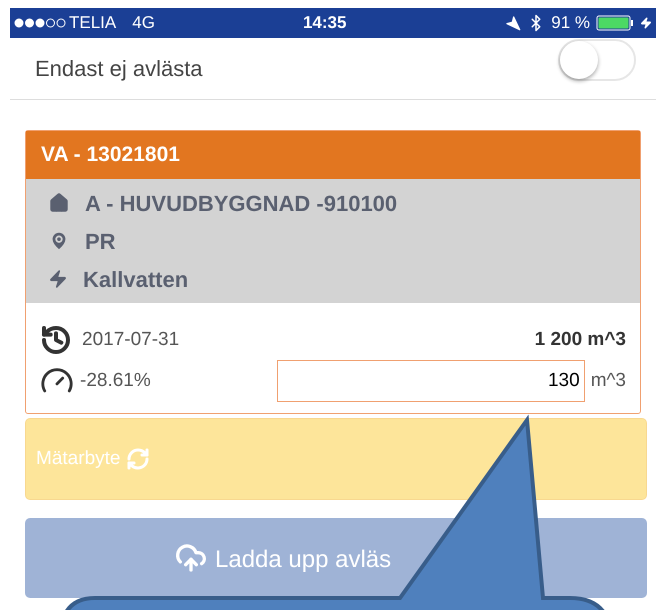 This screenshot has height=610, width=656. What do you see at coordinates (597, 59) in the screenshot?
I see `filter-toggle` at bounding box center [597, 59].